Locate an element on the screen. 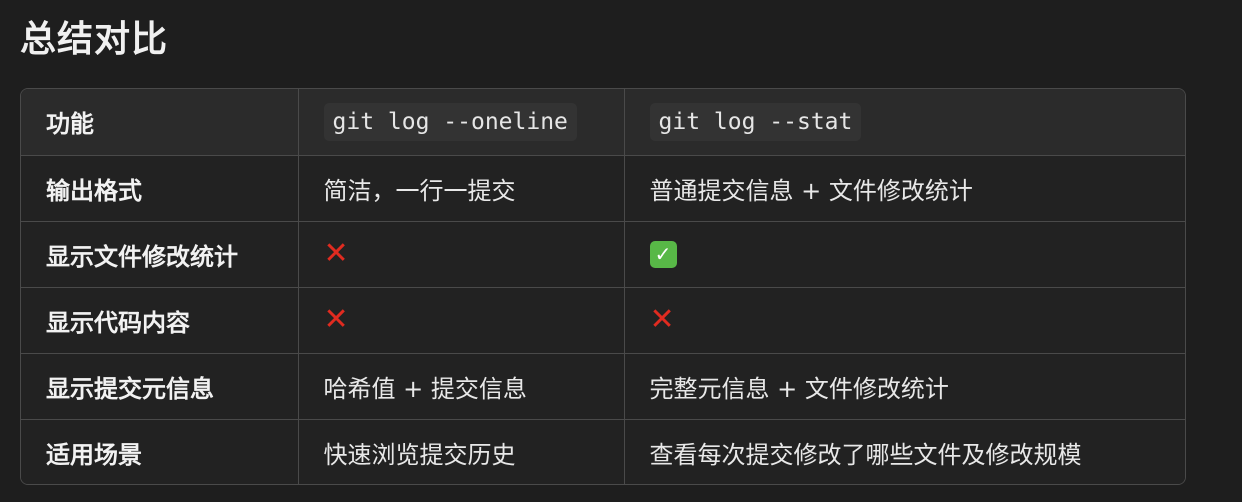  feature-cell: 显示提交元信息 is located at coordinates (160, 386).